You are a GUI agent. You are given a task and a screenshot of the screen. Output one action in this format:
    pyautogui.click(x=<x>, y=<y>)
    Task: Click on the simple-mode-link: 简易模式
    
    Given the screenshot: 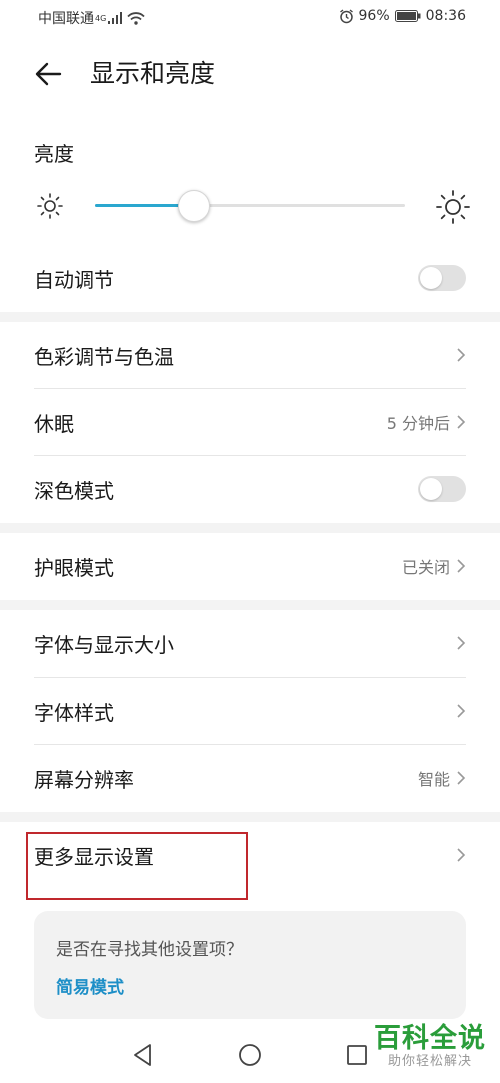 What is the action you would take?
    pyautogui.click(x=90, y=985)
    